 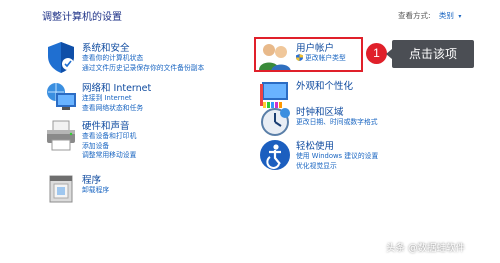 I want to click on highlight-box, so click(x=308, y=54).